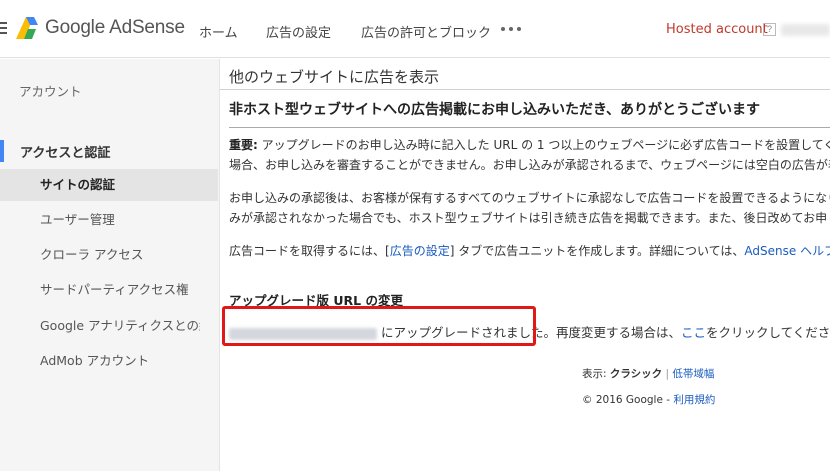 The width and height of the screenshot is (830, 471). Describe the element at coordinates (109, 255) in the screenshot. I see `sidebar-item-crawler-access: クローラ アクセス` at that location.